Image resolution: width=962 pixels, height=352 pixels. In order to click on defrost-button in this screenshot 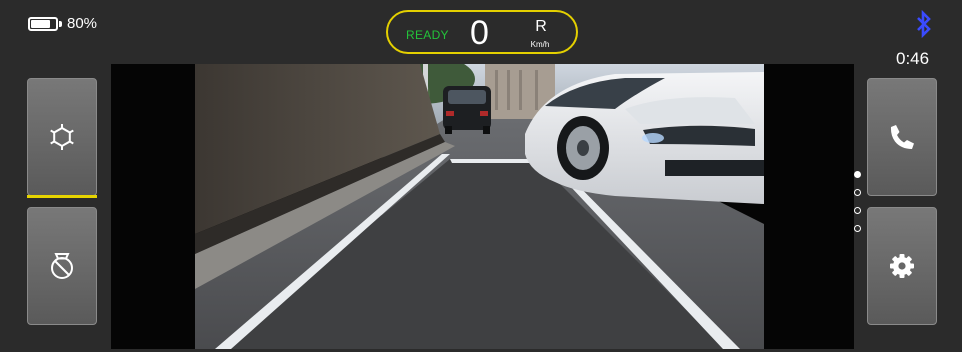, I will do `click(62, 137)`.